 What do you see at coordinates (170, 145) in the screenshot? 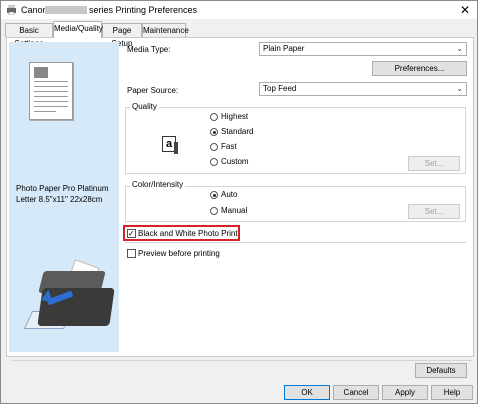
I see `quality-preview-icon: a` at bounding box center [170, 145].